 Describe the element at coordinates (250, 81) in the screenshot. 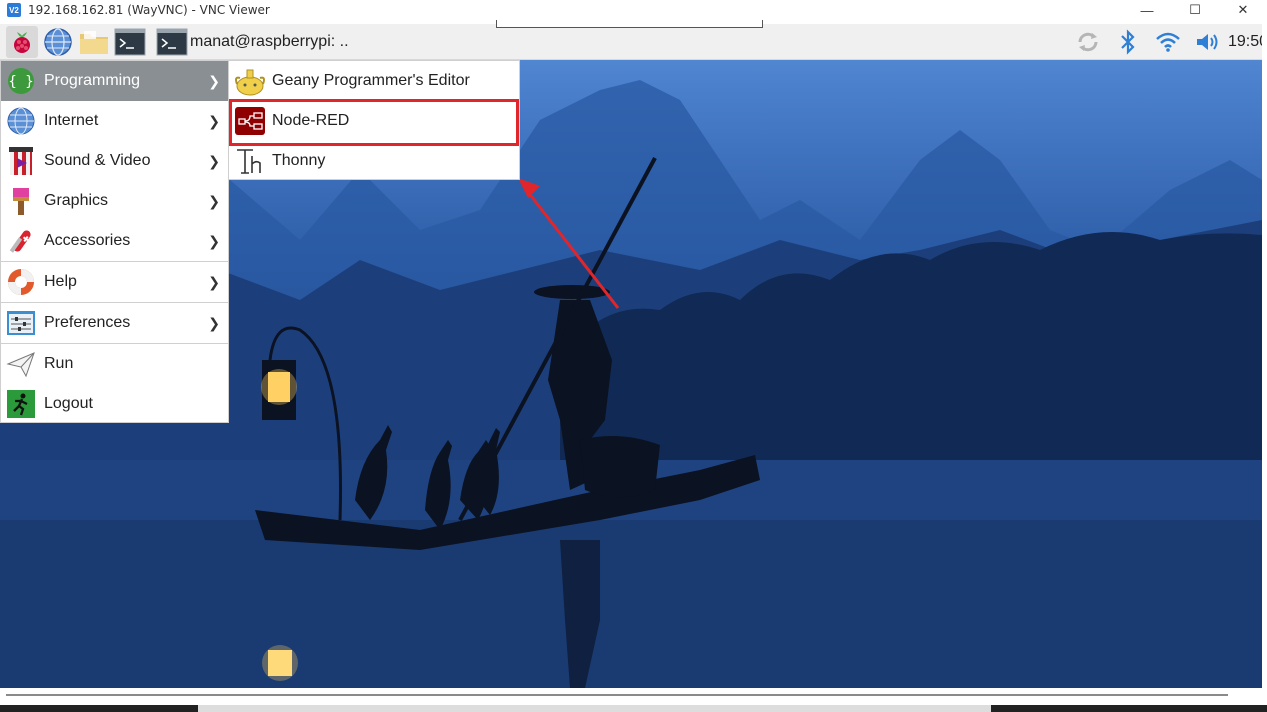

I see `geany-icon` at that location.